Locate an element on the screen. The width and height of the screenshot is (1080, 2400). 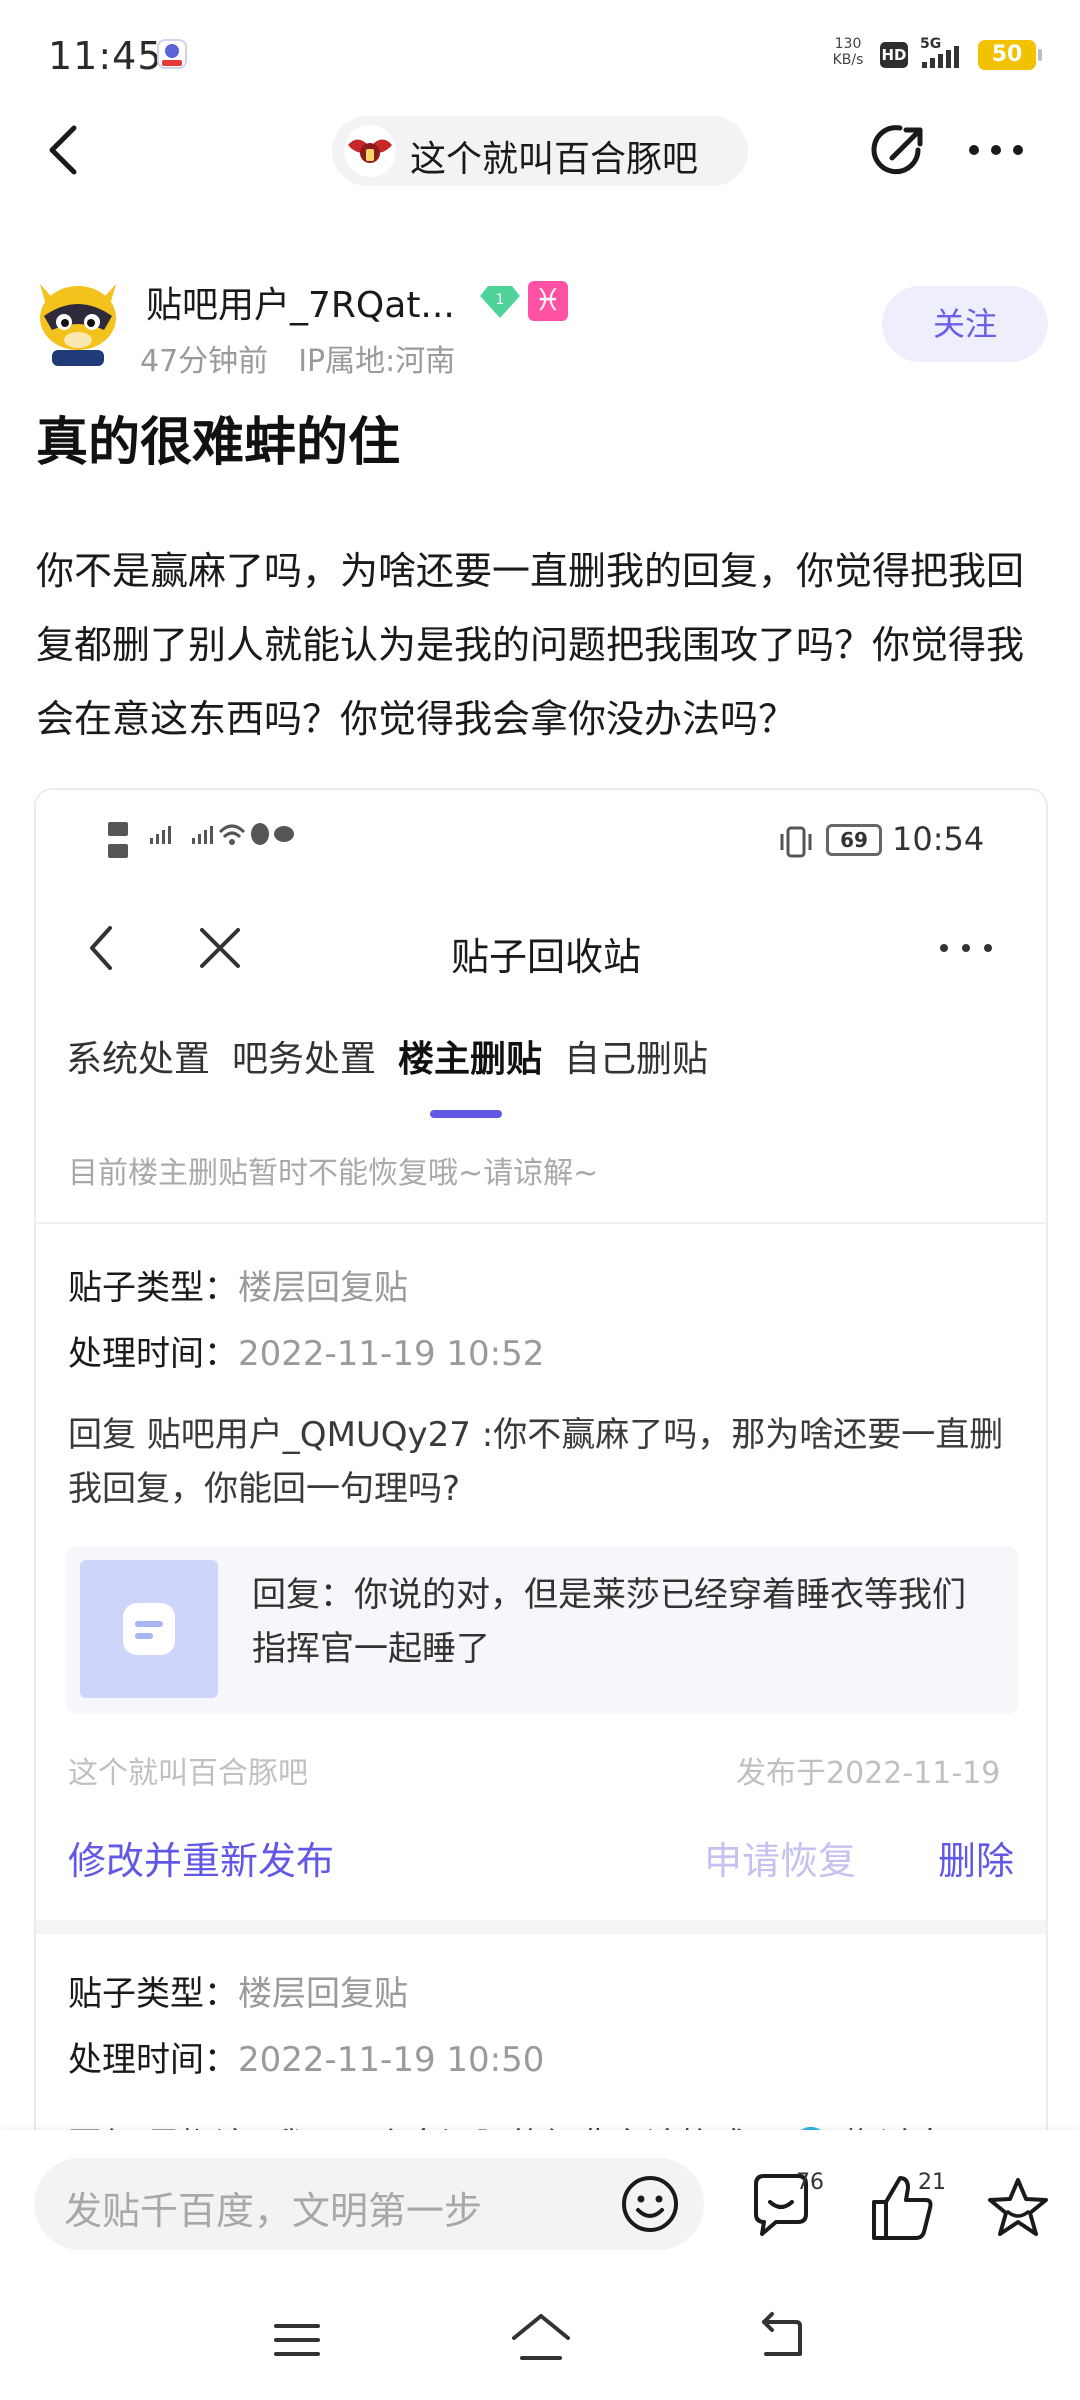
image-quote-card: 回复：你说的对，但是莱莎已经穿着睡衣等我们指挥官一起睡了 is located at coordinates (542, 1630).